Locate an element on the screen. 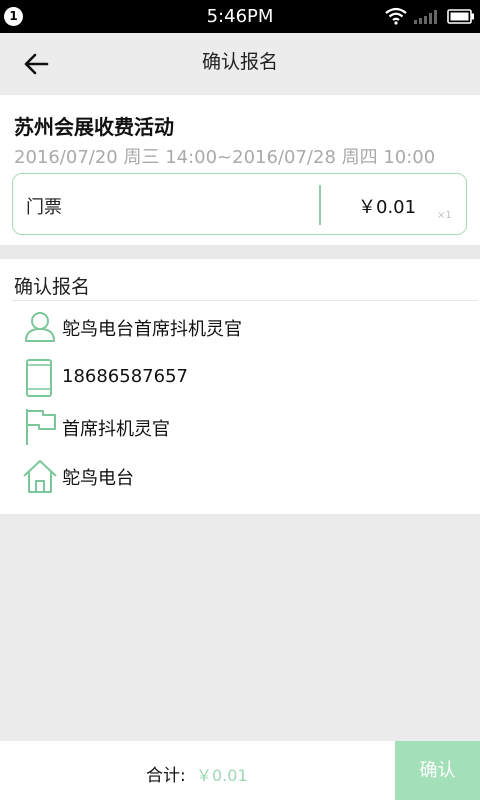  bottom-bar: 合计: ￥0.01 确认 is located at coordinates (240, 770).